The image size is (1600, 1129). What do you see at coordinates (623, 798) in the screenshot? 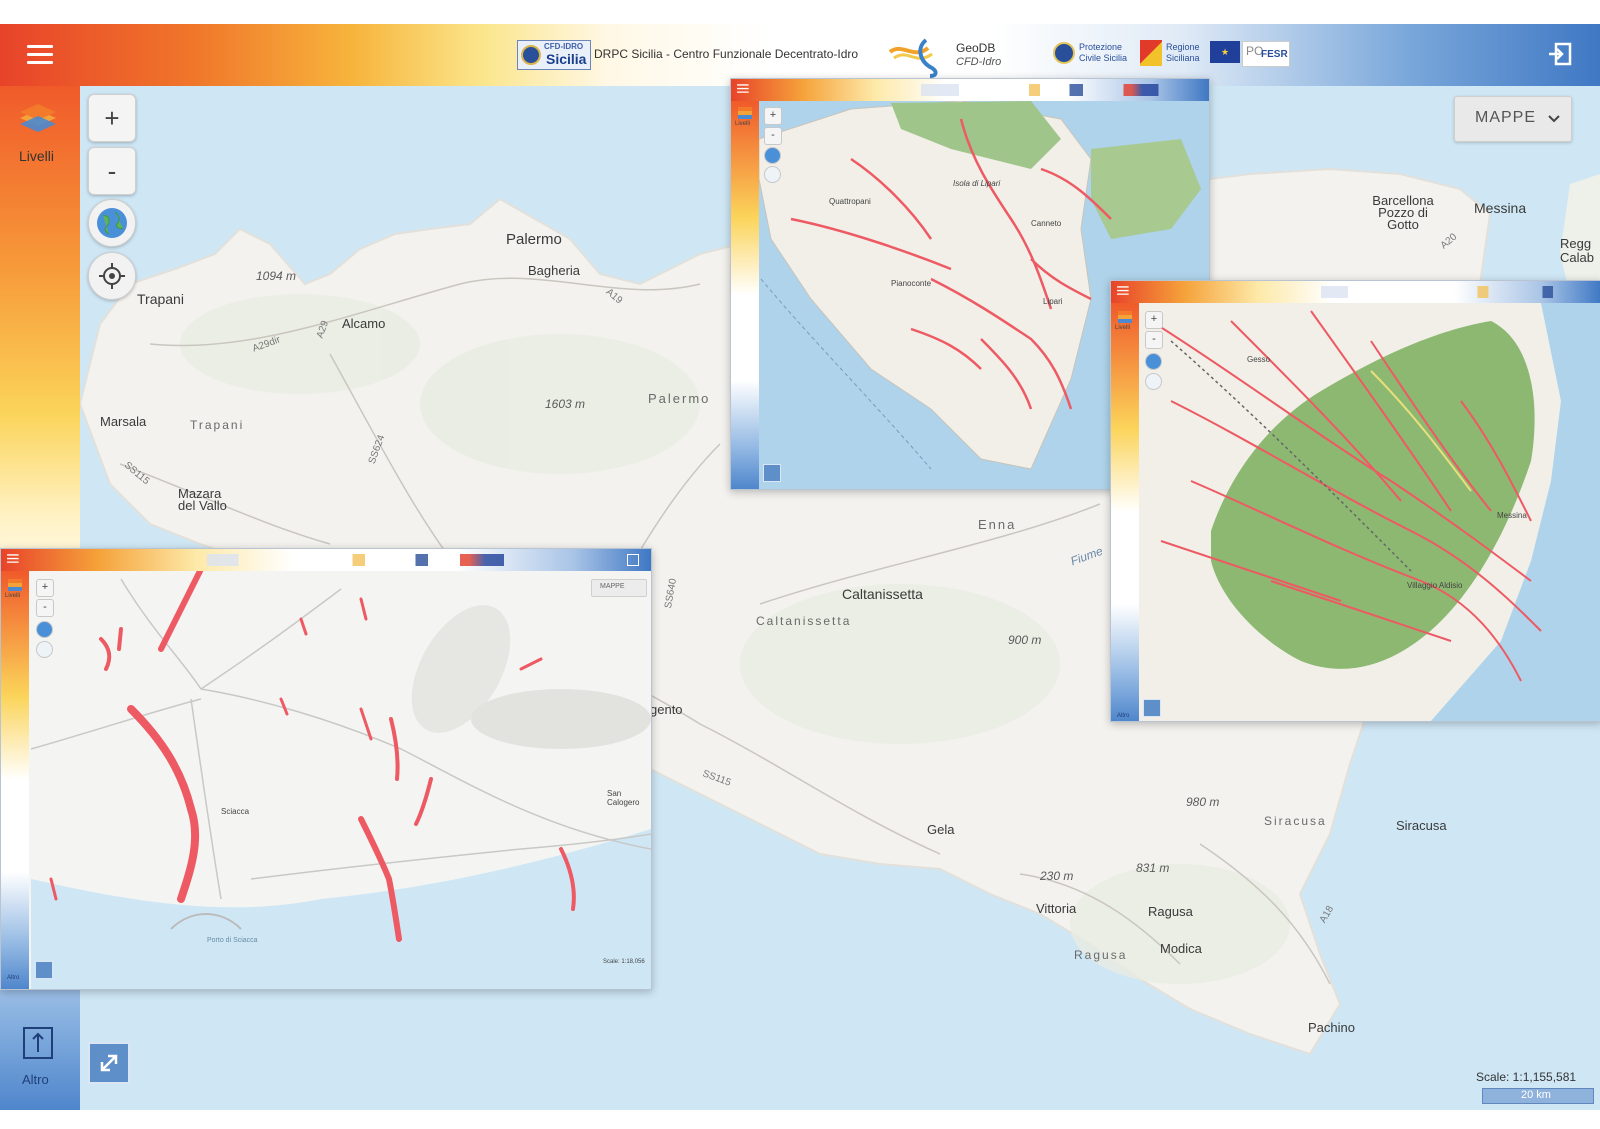
I see `inset-sciacca-san-calogero: San Calogero` at bounding box center [623, 798].